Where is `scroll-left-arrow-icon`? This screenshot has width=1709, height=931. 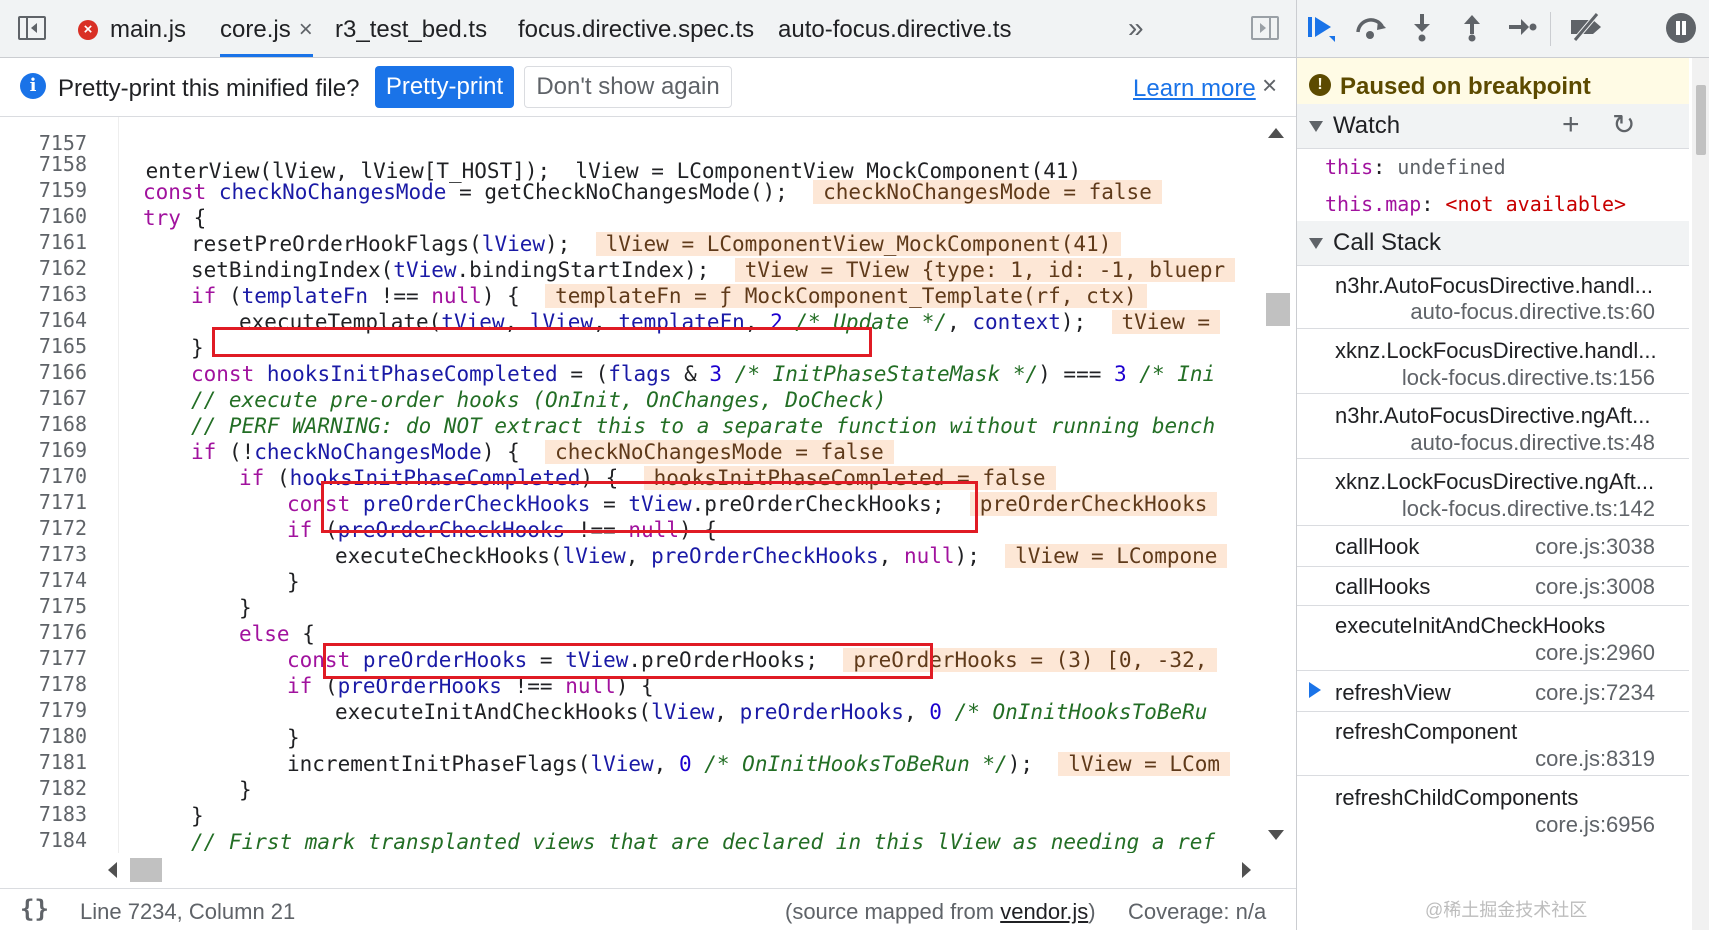
scroll-left-arrow-icon is located at coordinates (112, 870).